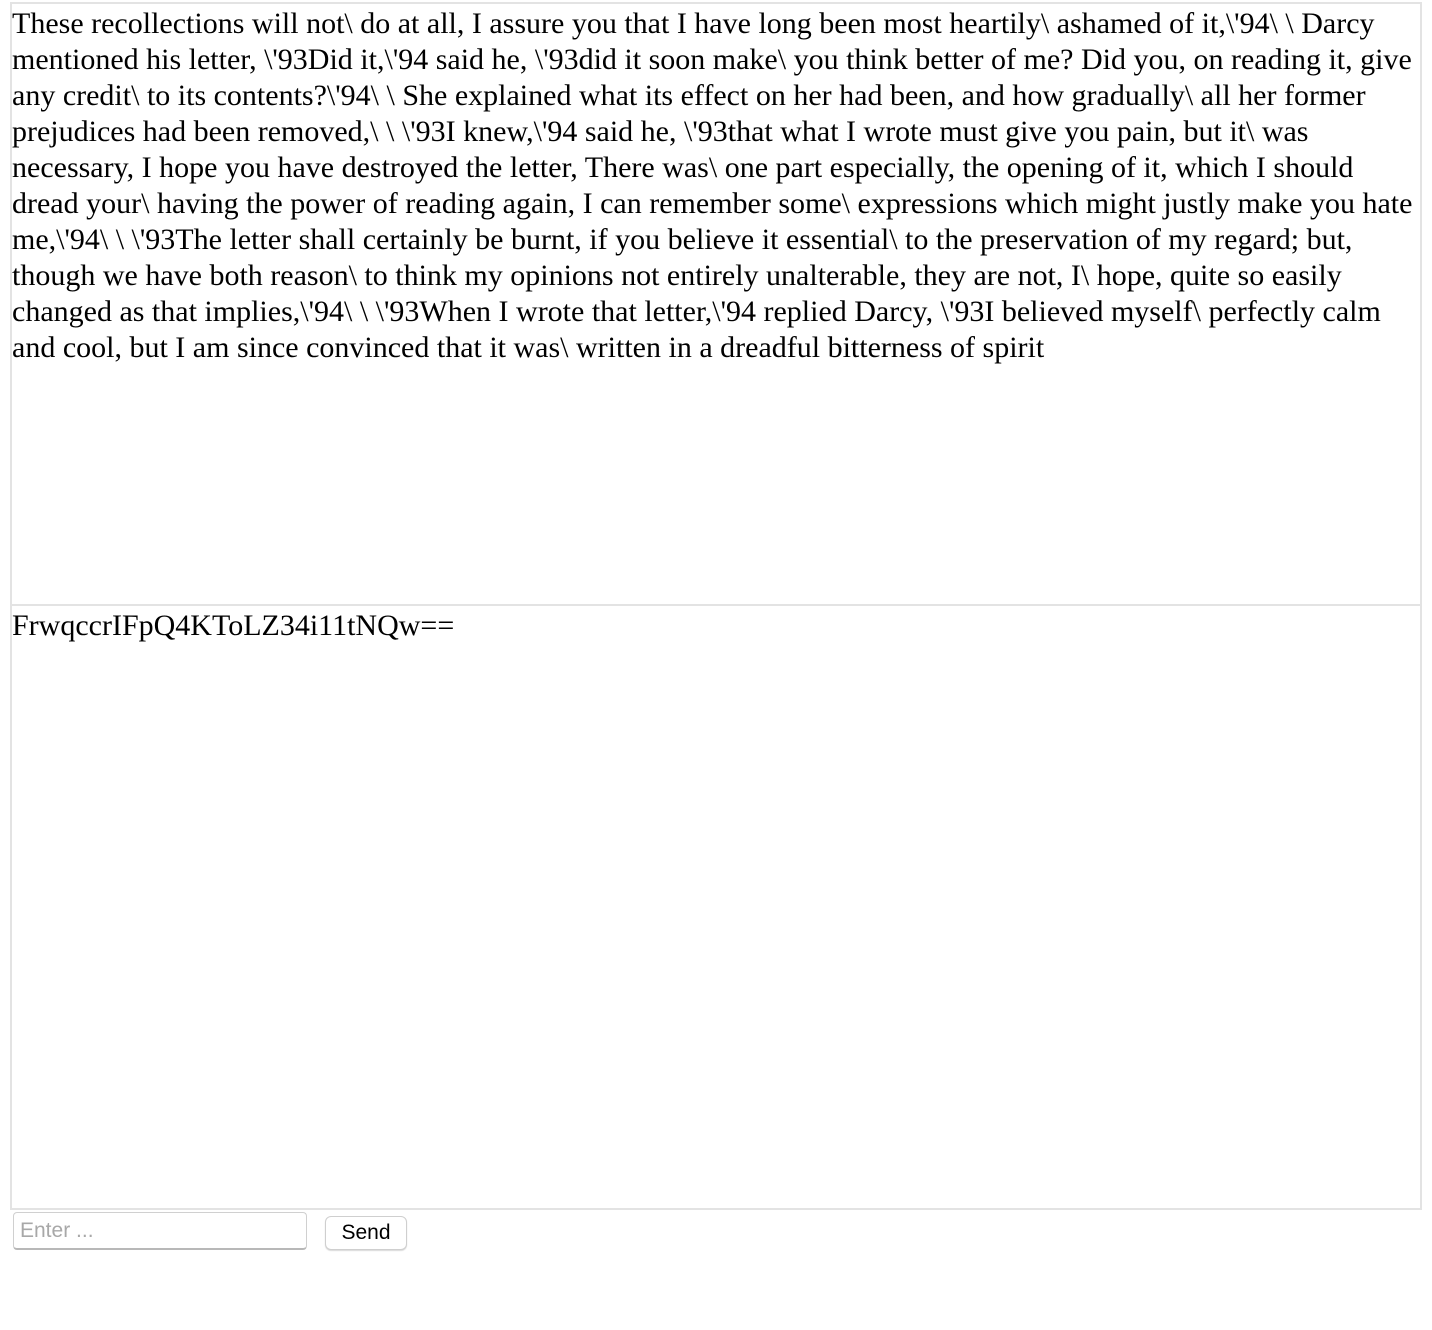 The image size is (1432, 1330). Describe the element at coordinates (366, 1233) in the screenshot. I see `send-button: Send` at that location.